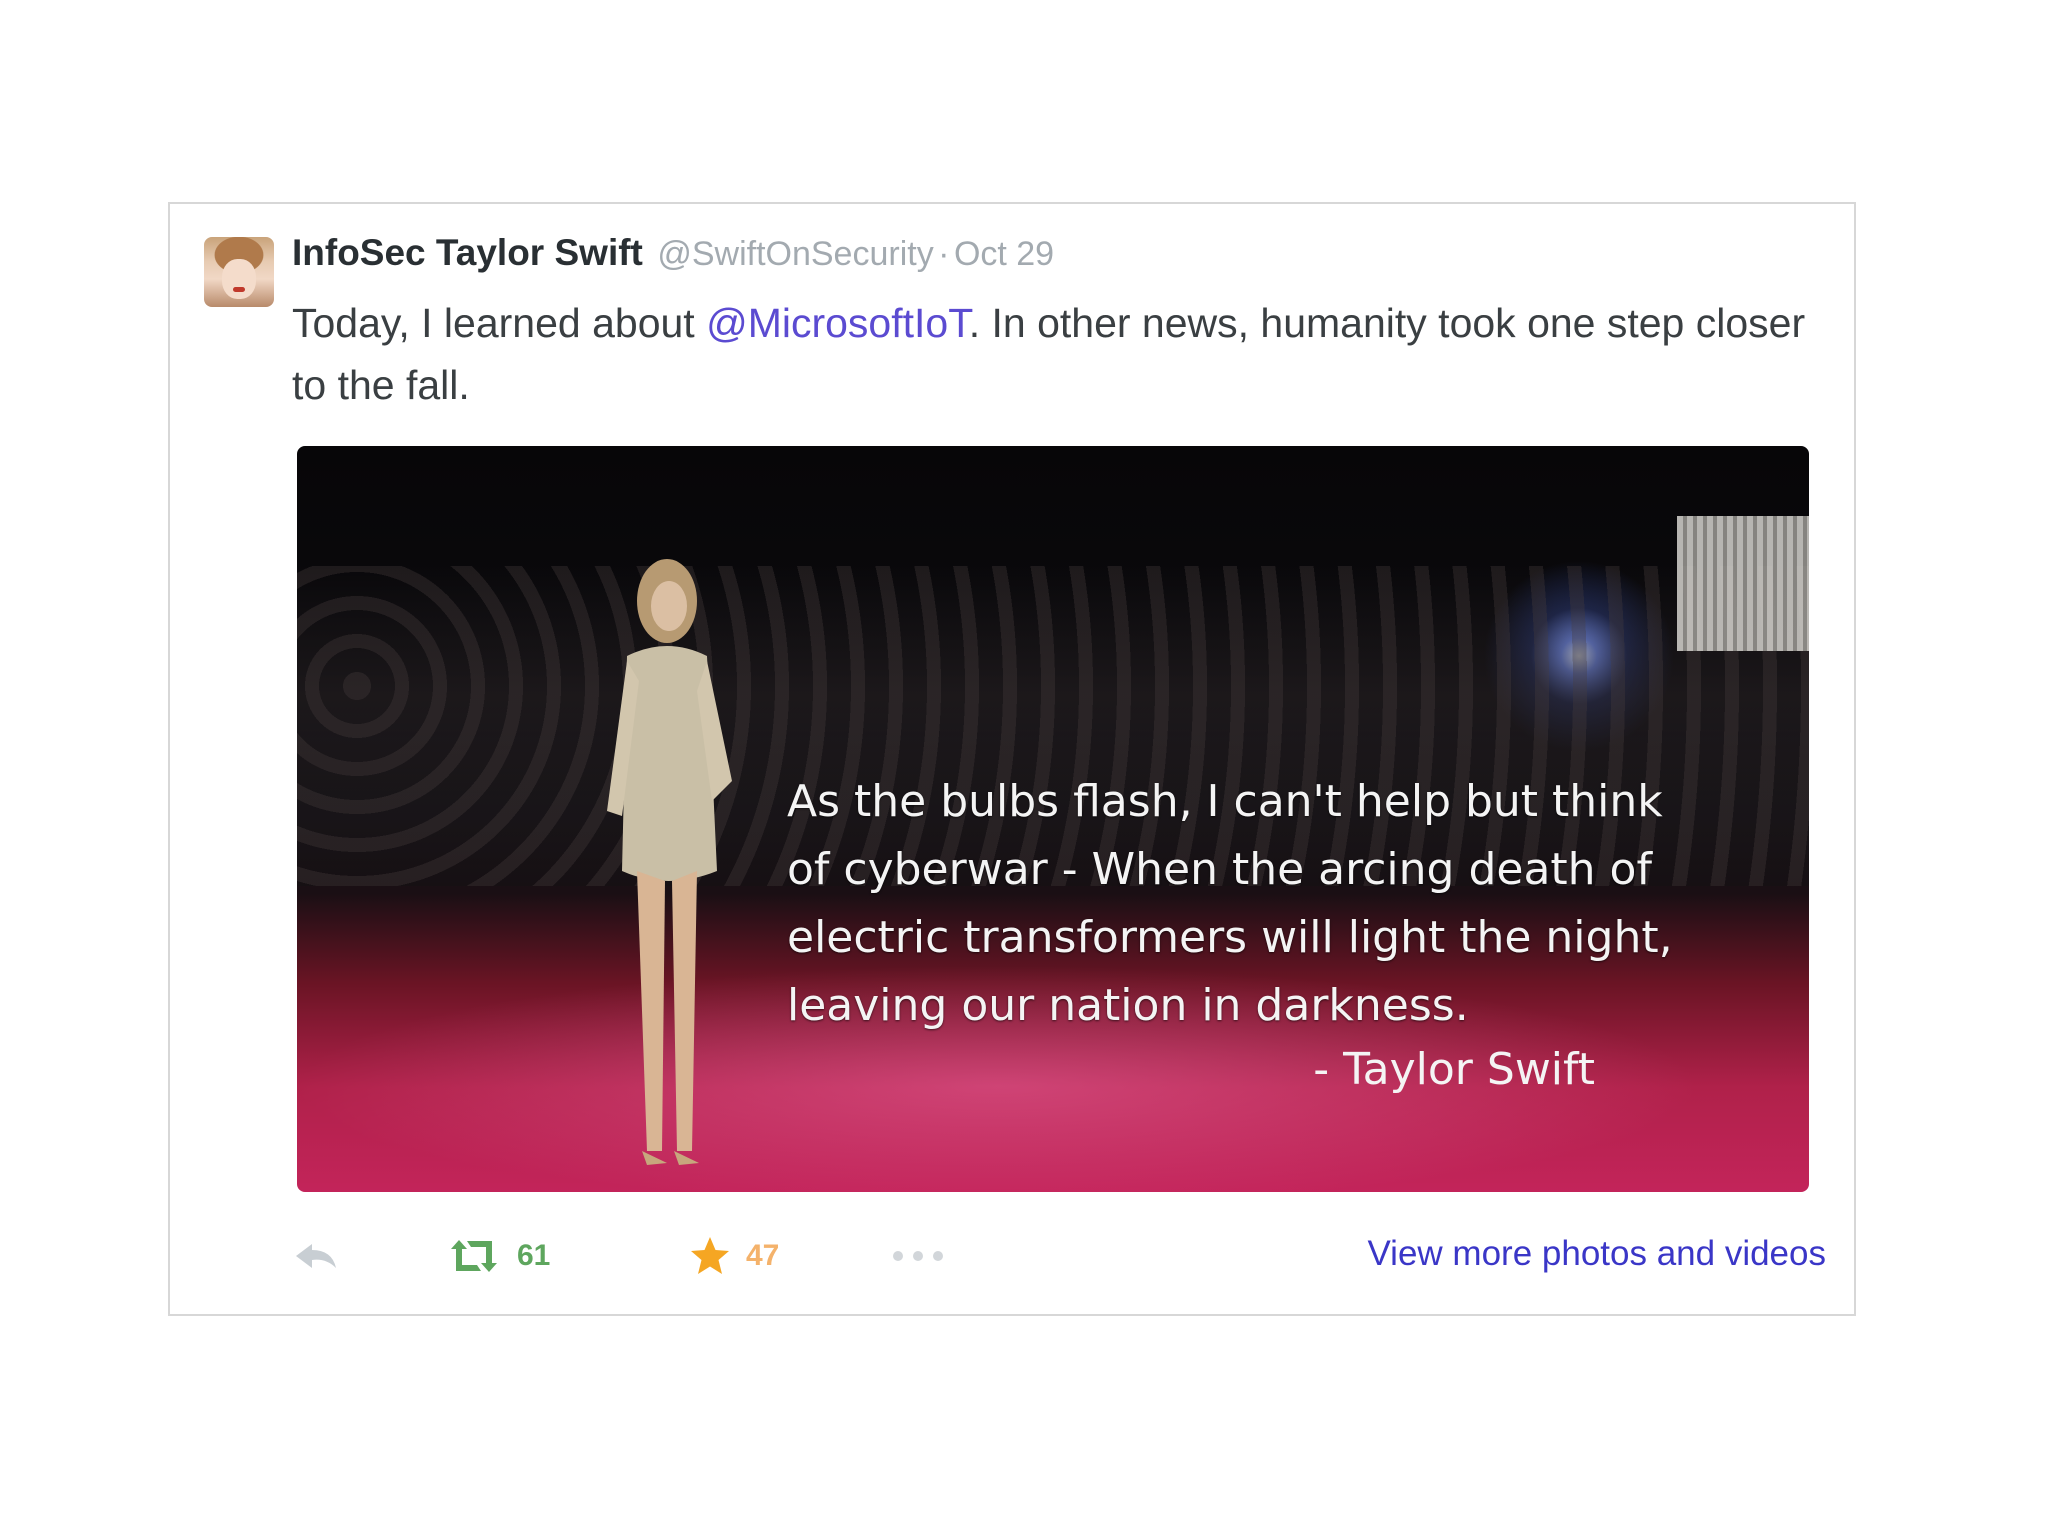 The width and height of the screenshot is (2048, 1536). I want to click on avatar, so click(239, 272).